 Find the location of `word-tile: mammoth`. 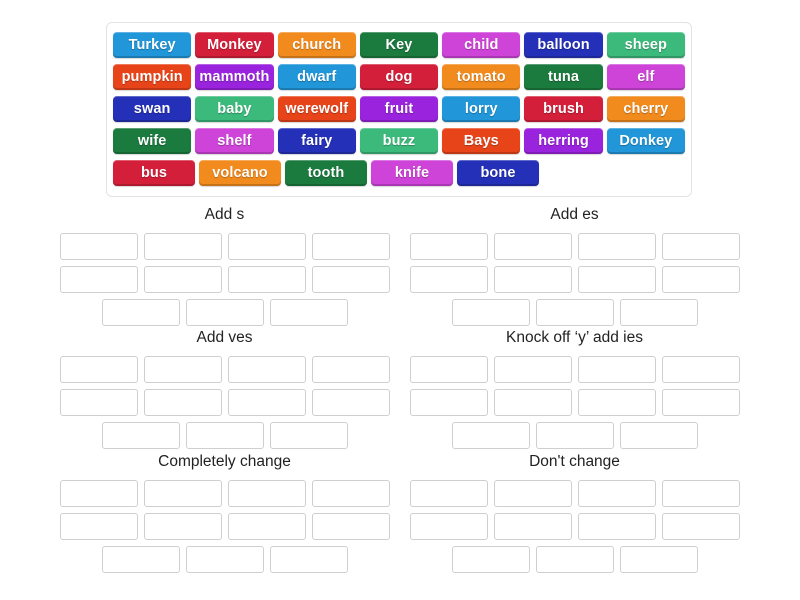

word-tile: mammoth is located at coordinates (234, 77).